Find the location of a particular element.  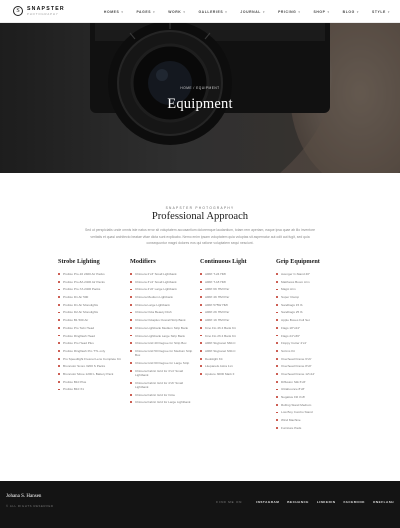

list-item: Rolling Stand Medium is located at coordinates (308, 405).